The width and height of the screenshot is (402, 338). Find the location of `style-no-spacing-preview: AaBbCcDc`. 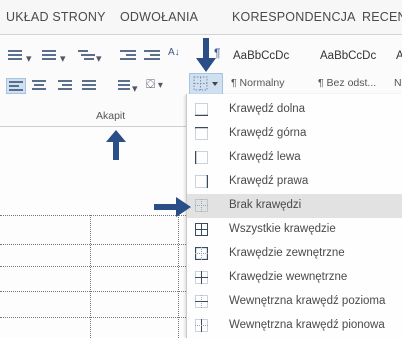

style-no-spacing-preview: AaBbCcDc is located at coordinates (348, 56).